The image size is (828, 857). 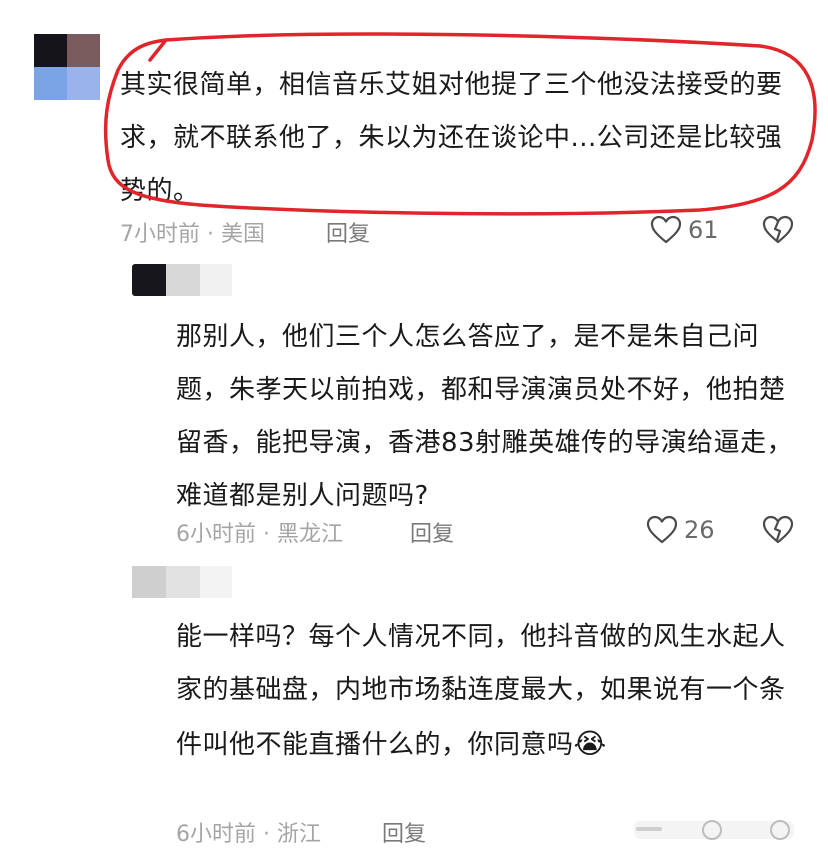 I want to click on comment-location: 美国, so click(x=242, y=234).